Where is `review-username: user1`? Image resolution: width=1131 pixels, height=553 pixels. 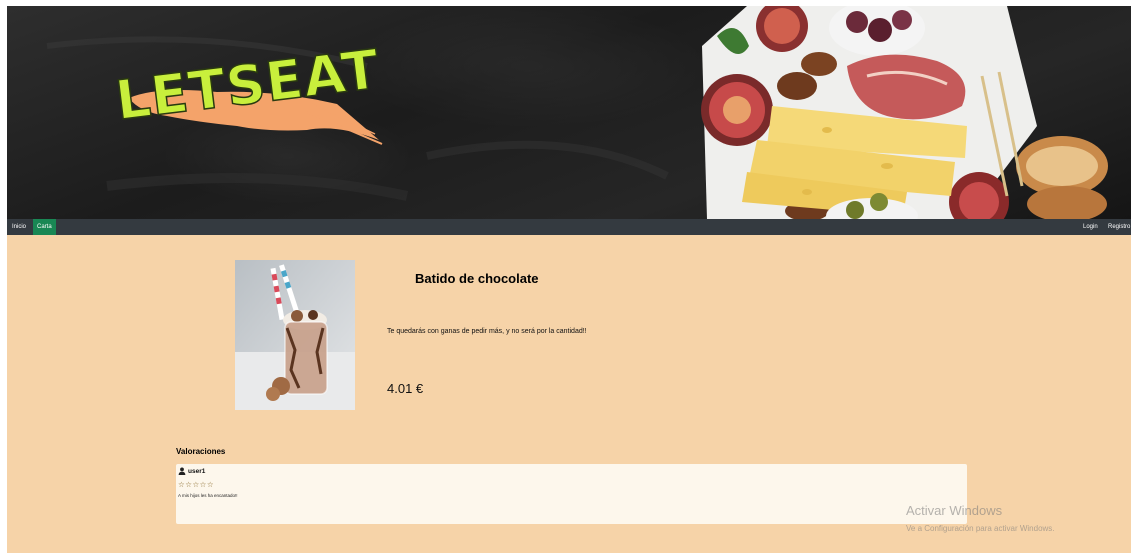
review-username: user1 is located at coordinates (197, 471).